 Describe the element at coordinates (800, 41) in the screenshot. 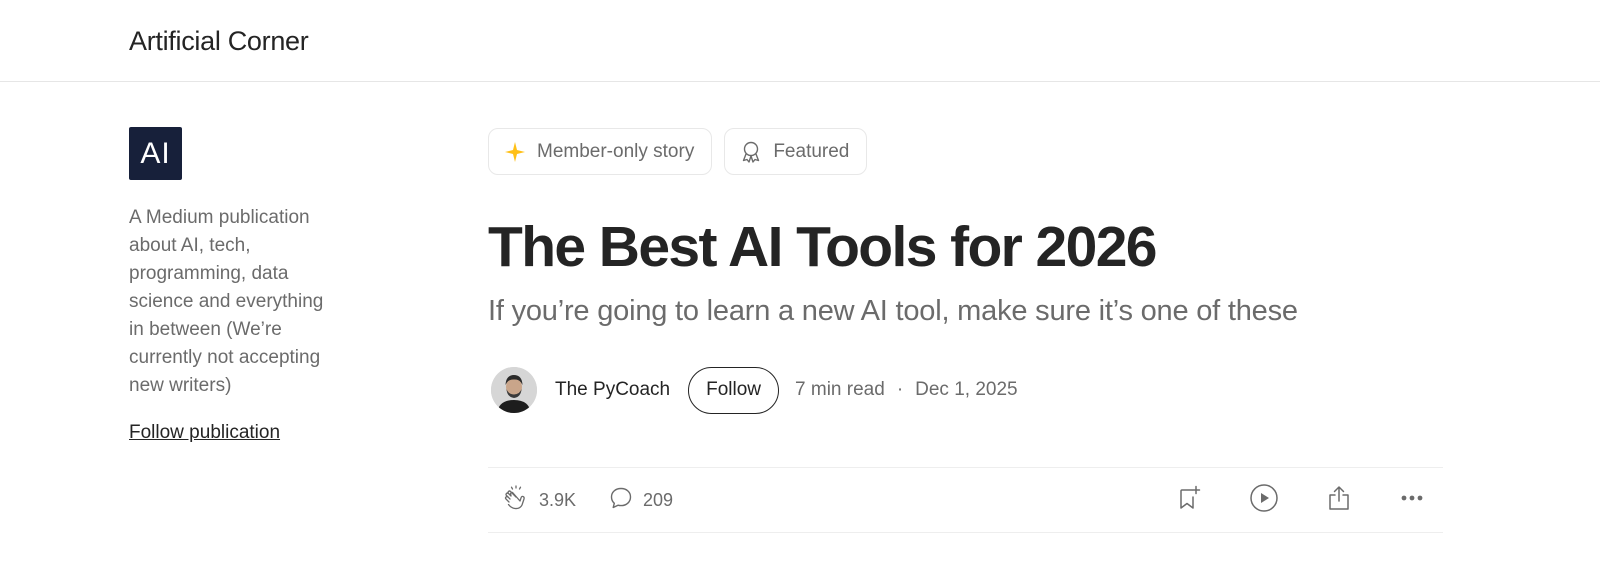

I see `top-bar: Artificial Corner` at that location.